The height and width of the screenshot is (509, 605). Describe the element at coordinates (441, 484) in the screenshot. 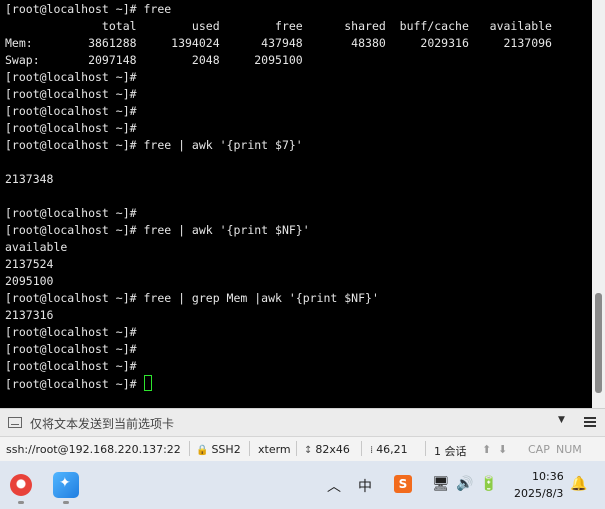

I see `network-icon: 🖥` at that location.